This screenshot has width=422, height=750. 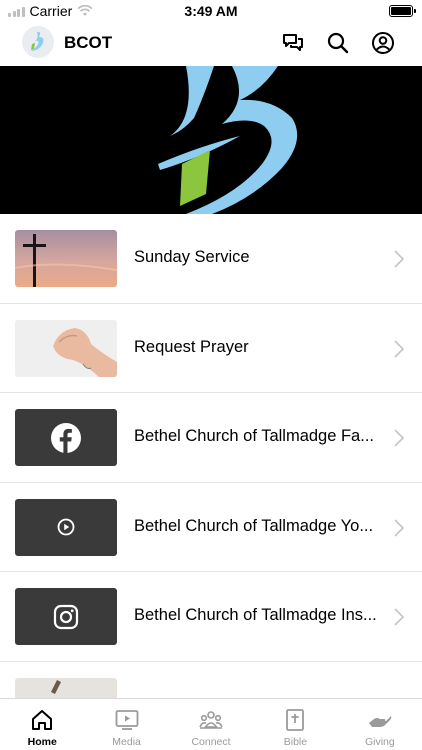 What do you see at coordinates (66, 348) in the screenshot?
I see `praying-hands-image` at bounding box center [66, 348].